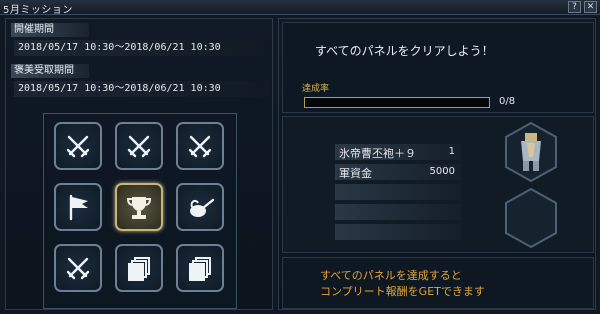 The image size is (600, 314). I want to click on reward-period-value: 2018/05/17 10:30～2018/06/21 10:30, so click(142, 89).